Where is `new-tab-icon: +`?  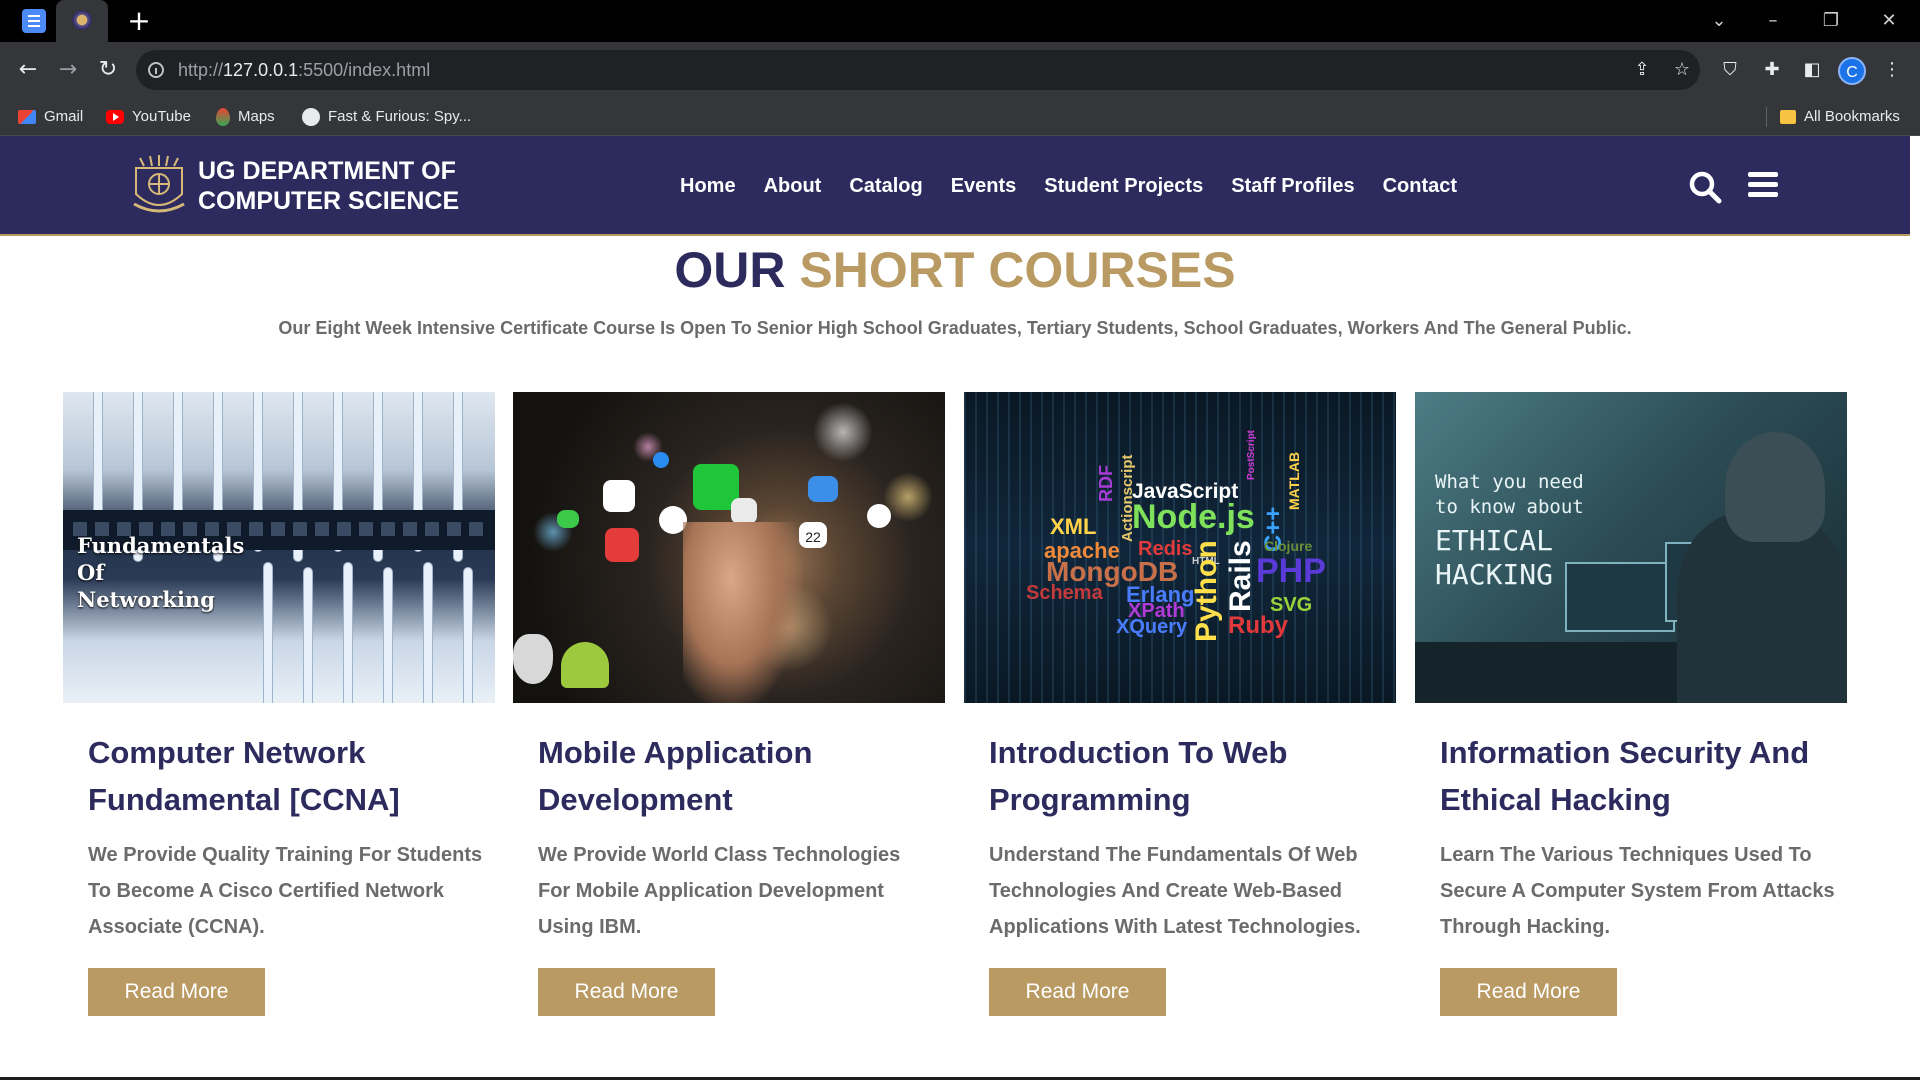 new-tab-icon: + is located at coordinates (139, 21).